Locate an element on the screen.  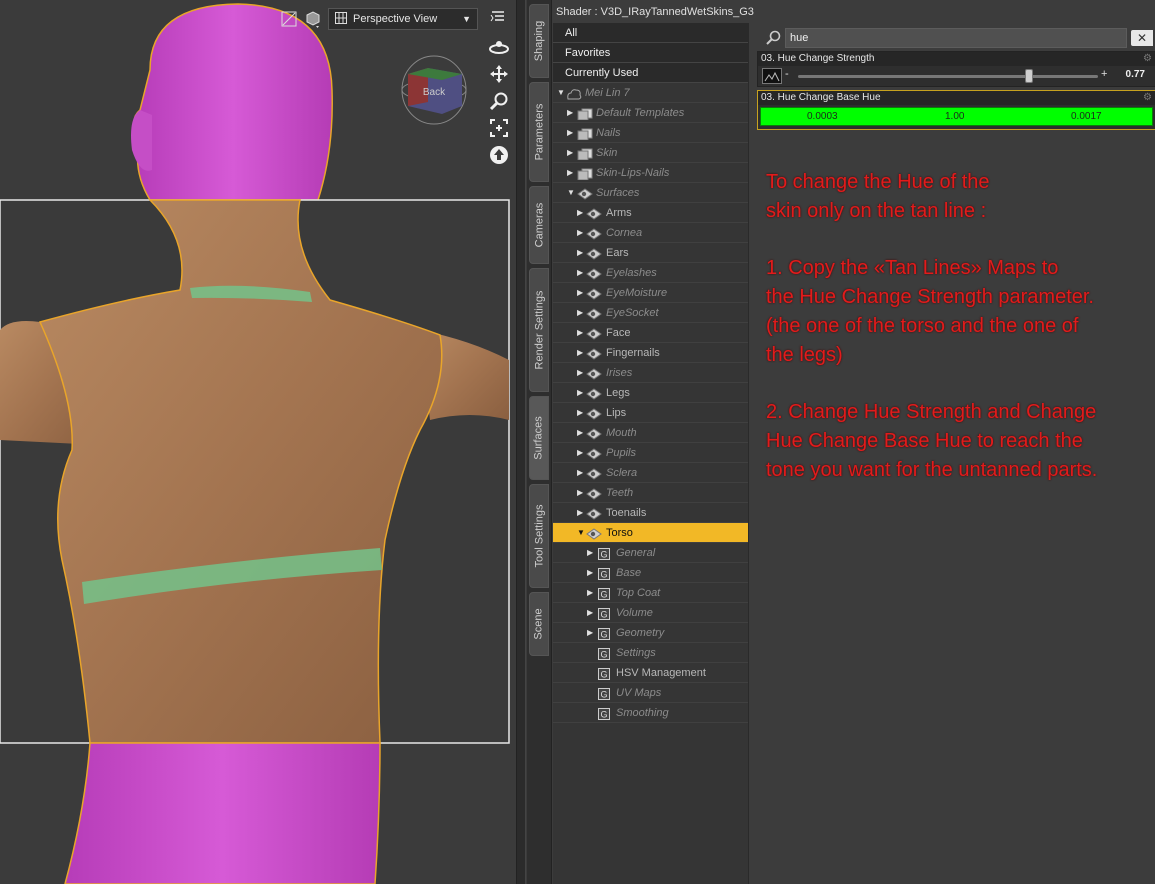
tree-surface-lips: ▶ Lips is located at coordinates (650, 413).